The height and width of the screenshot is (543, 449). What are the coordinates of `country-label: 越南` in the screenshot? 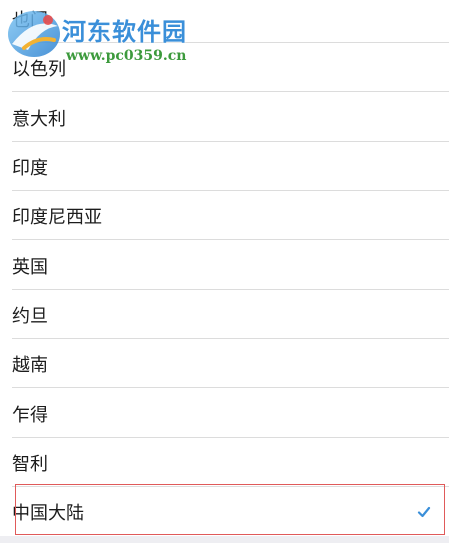 It's located at (30, 365).